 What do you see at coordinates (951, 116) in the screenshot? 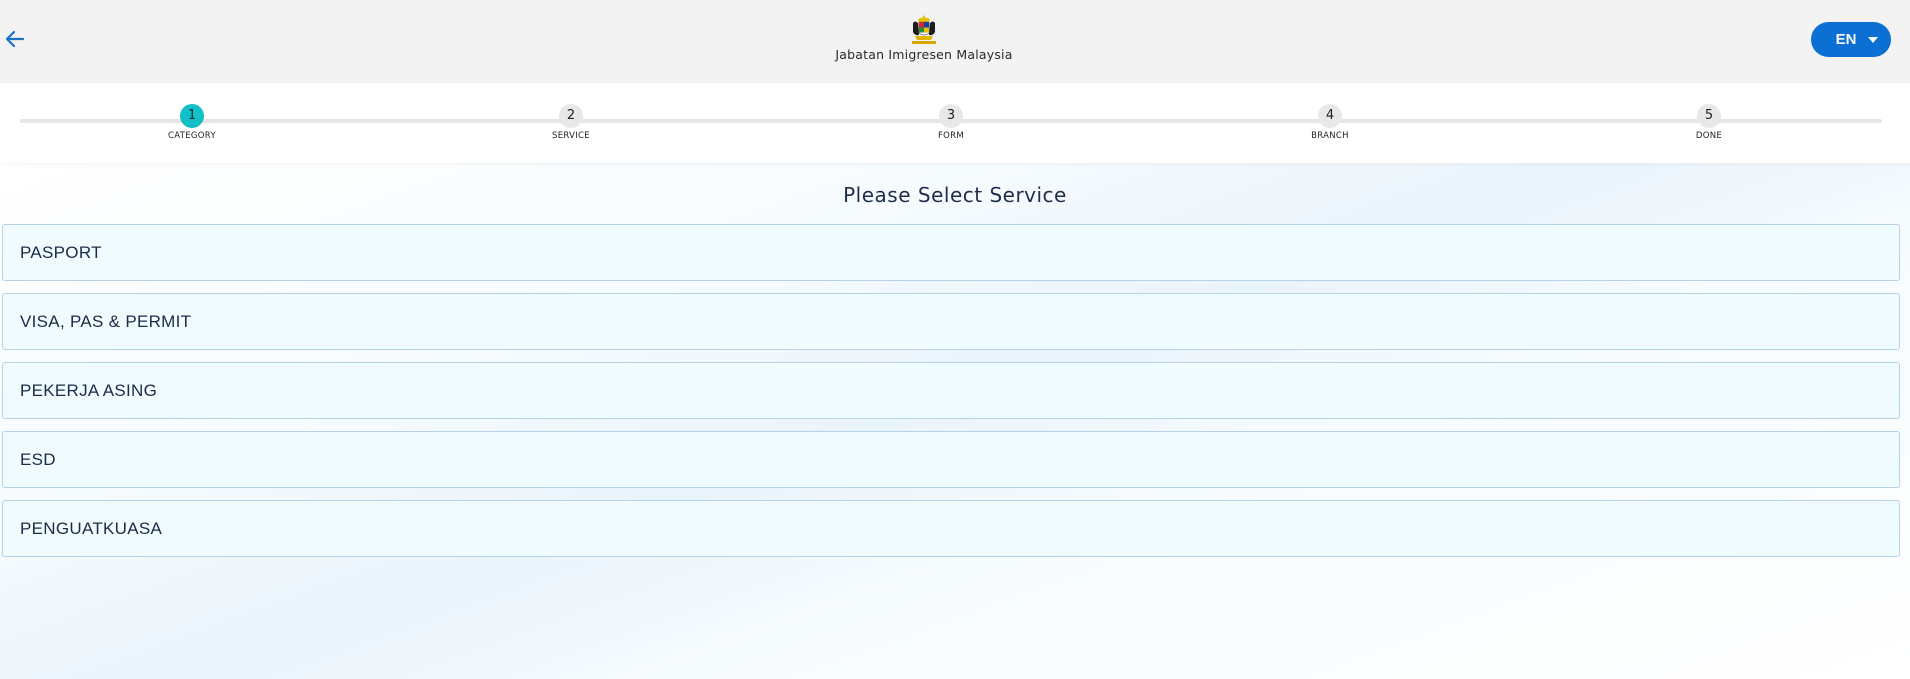
I see `step-number: 3` at bounding box center [951, 116].